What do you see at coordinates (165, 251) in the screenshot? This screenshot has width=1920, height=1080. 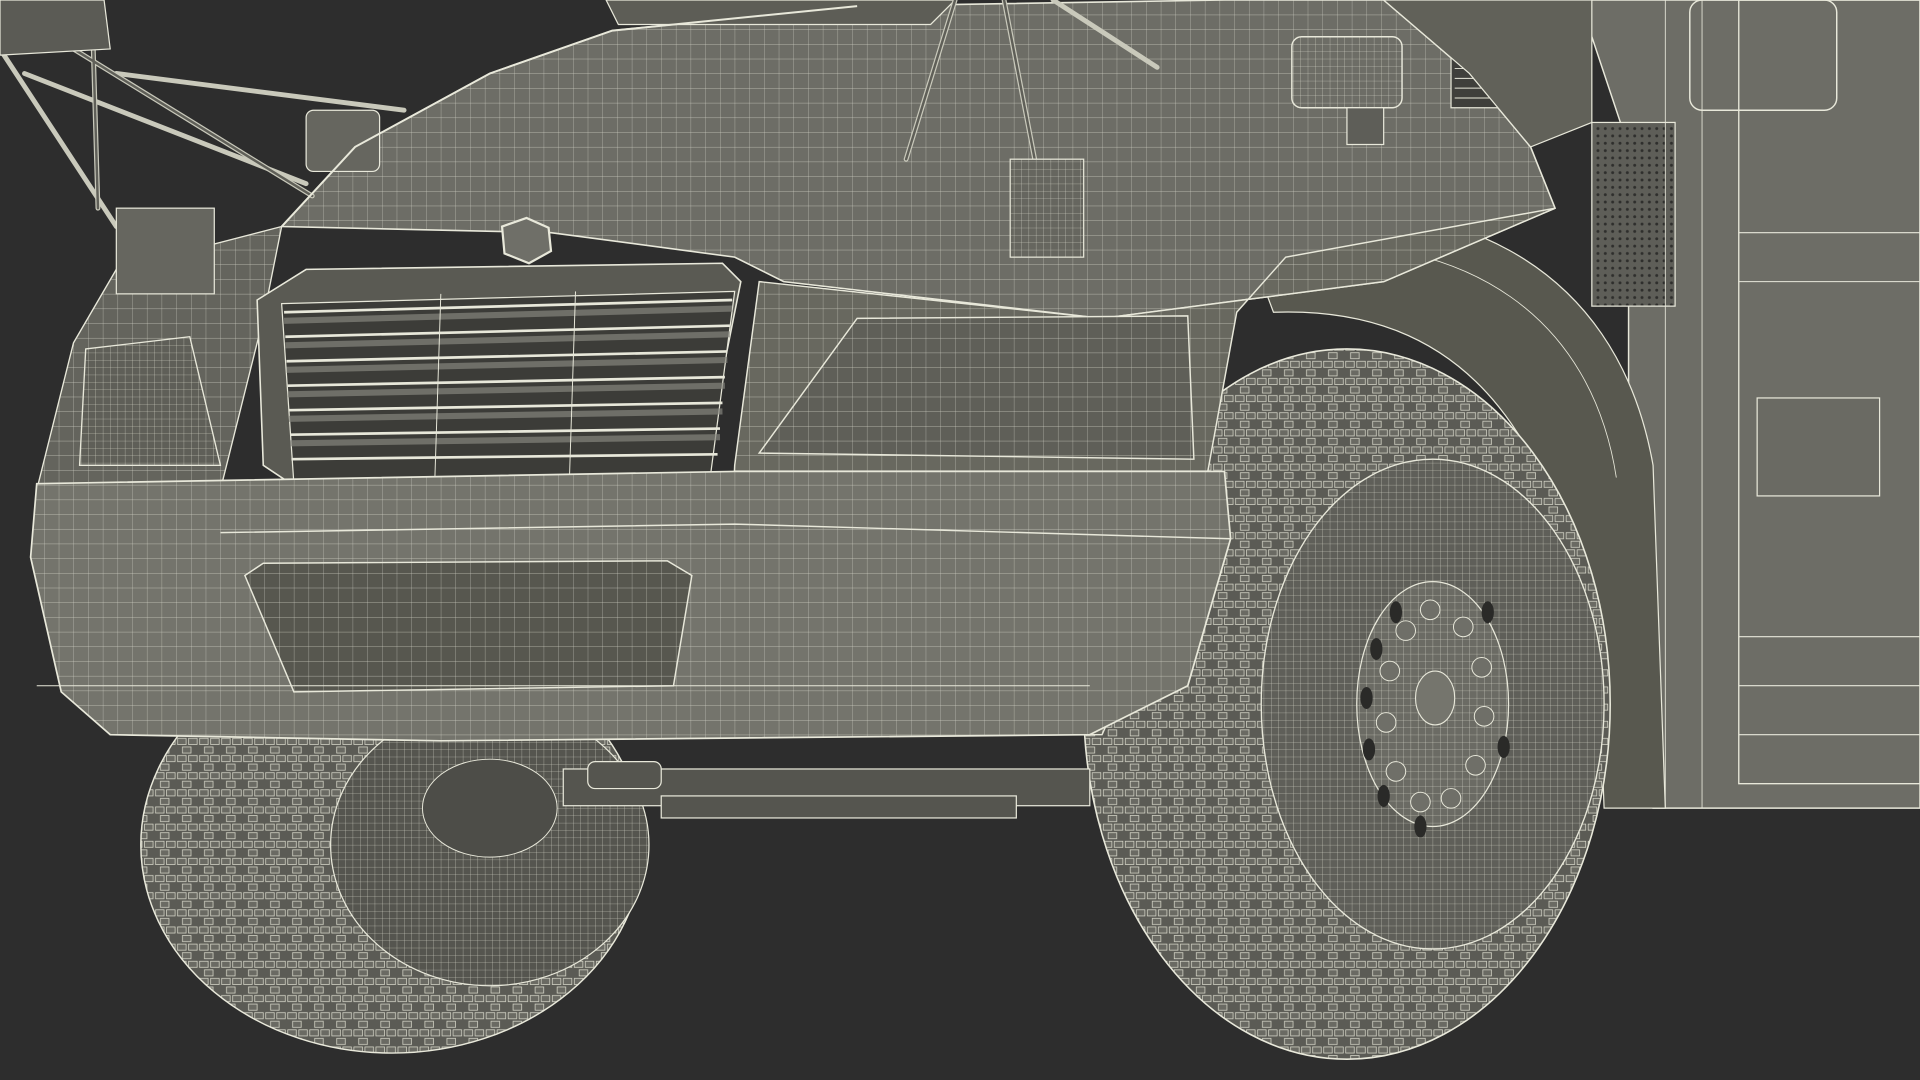 I see `mirror-mount-left` at bounding box center [165, 251].